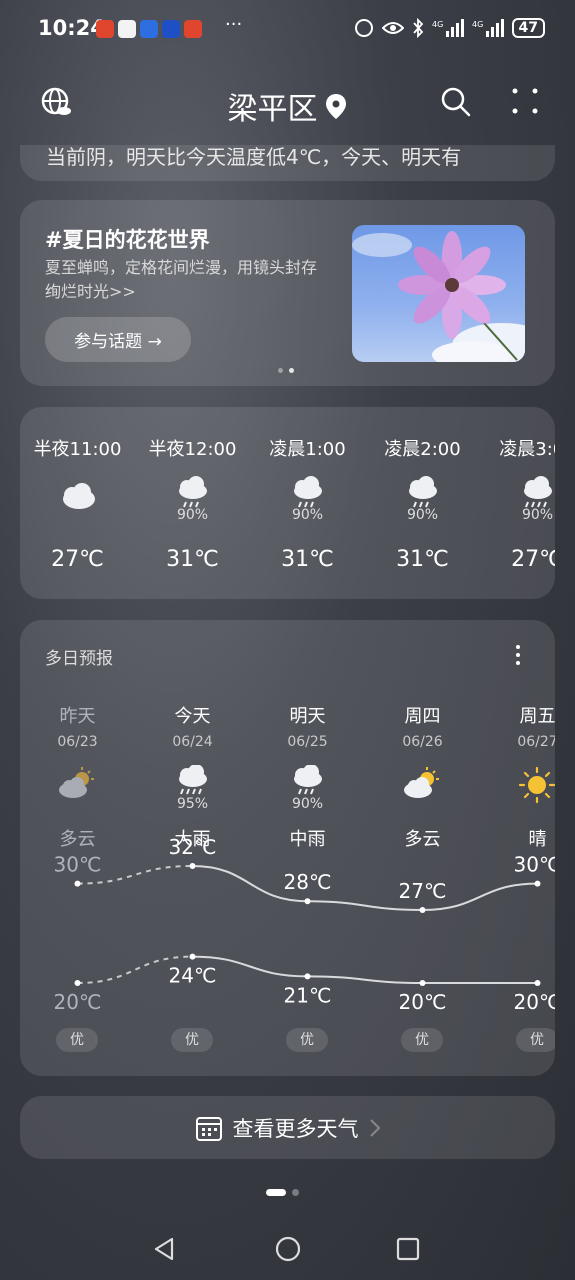  I want to click on more-weather-button: 查看更多天气, so click(287, 1127).